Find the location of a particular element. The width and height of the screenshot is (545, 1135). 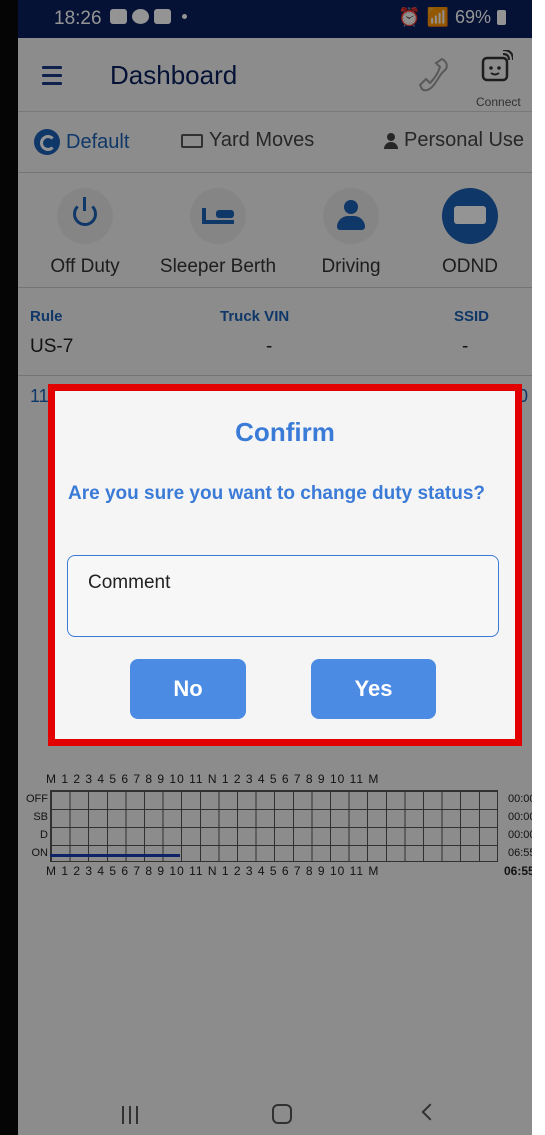

screen-edge-right is located at coordinates (538, 567).